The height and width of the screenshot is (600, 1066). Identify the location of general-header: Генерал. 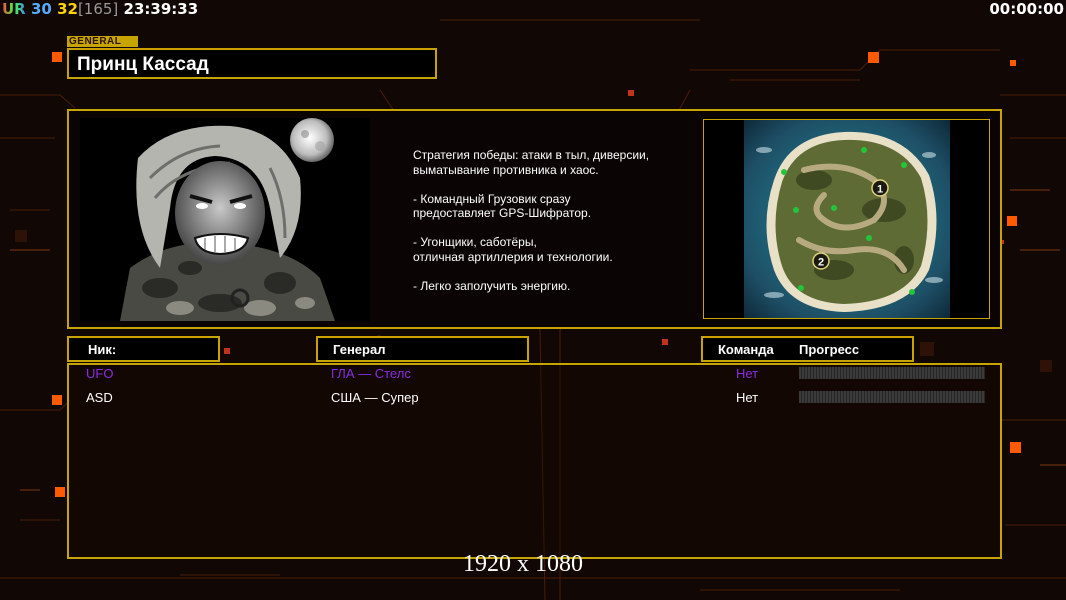
(422, 349).